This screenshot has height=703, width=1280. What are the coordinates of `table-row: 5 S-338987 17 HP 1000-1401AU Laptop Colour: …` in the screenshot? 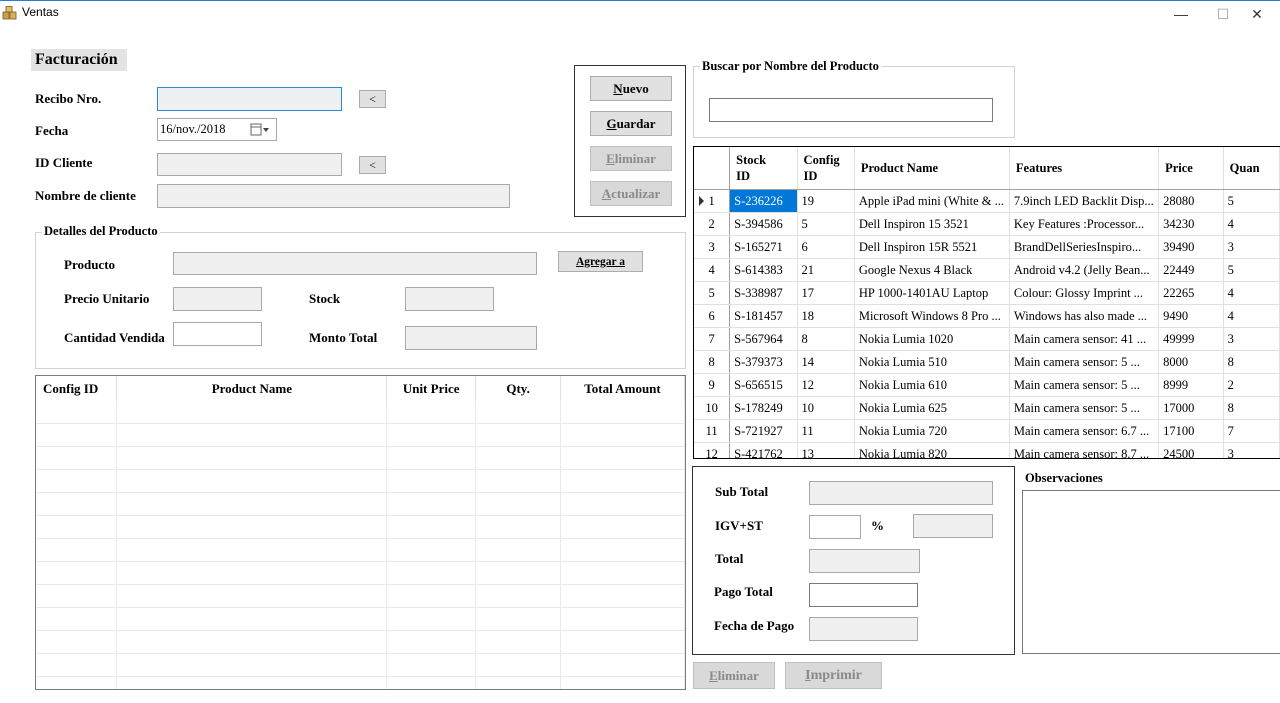 It's located at (987, 293).